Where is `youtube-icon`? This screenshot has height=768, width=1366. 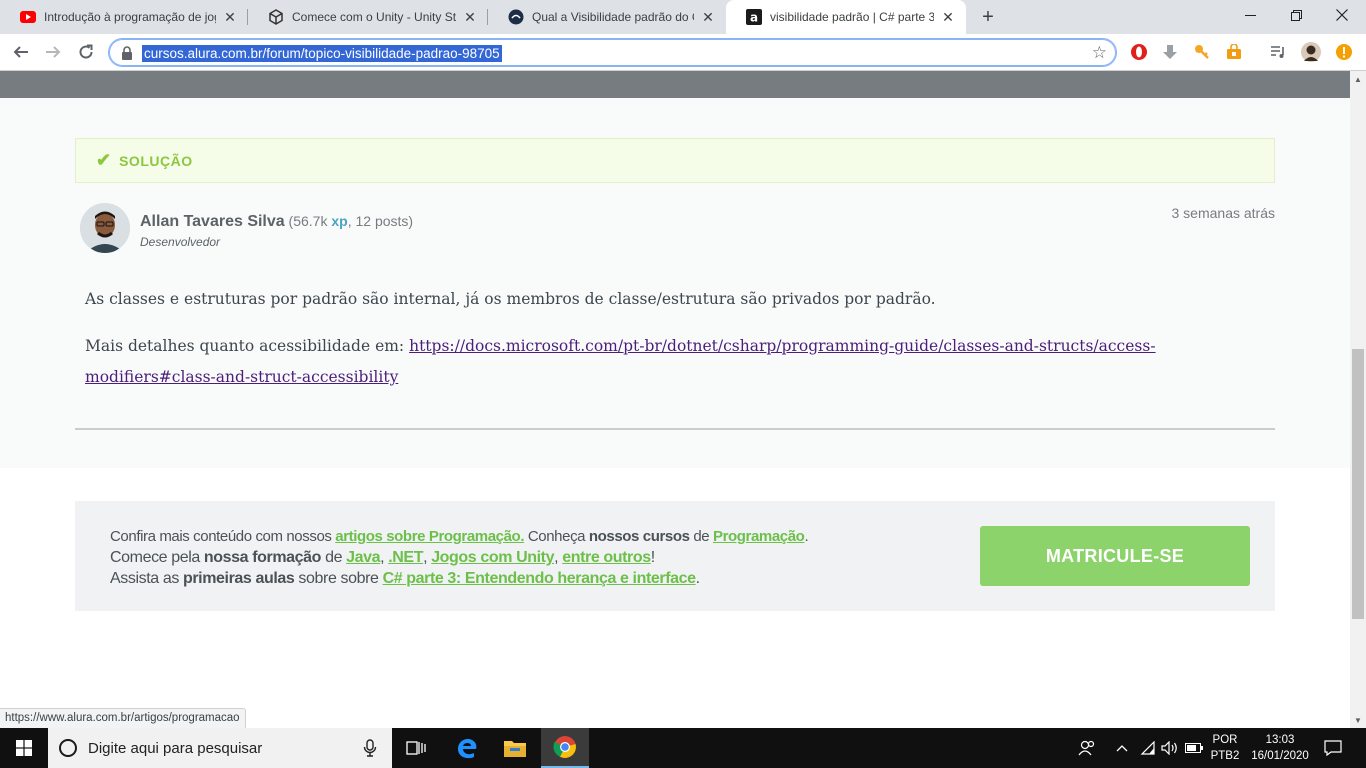 youtube-icon is located at coordinates (28, 17).